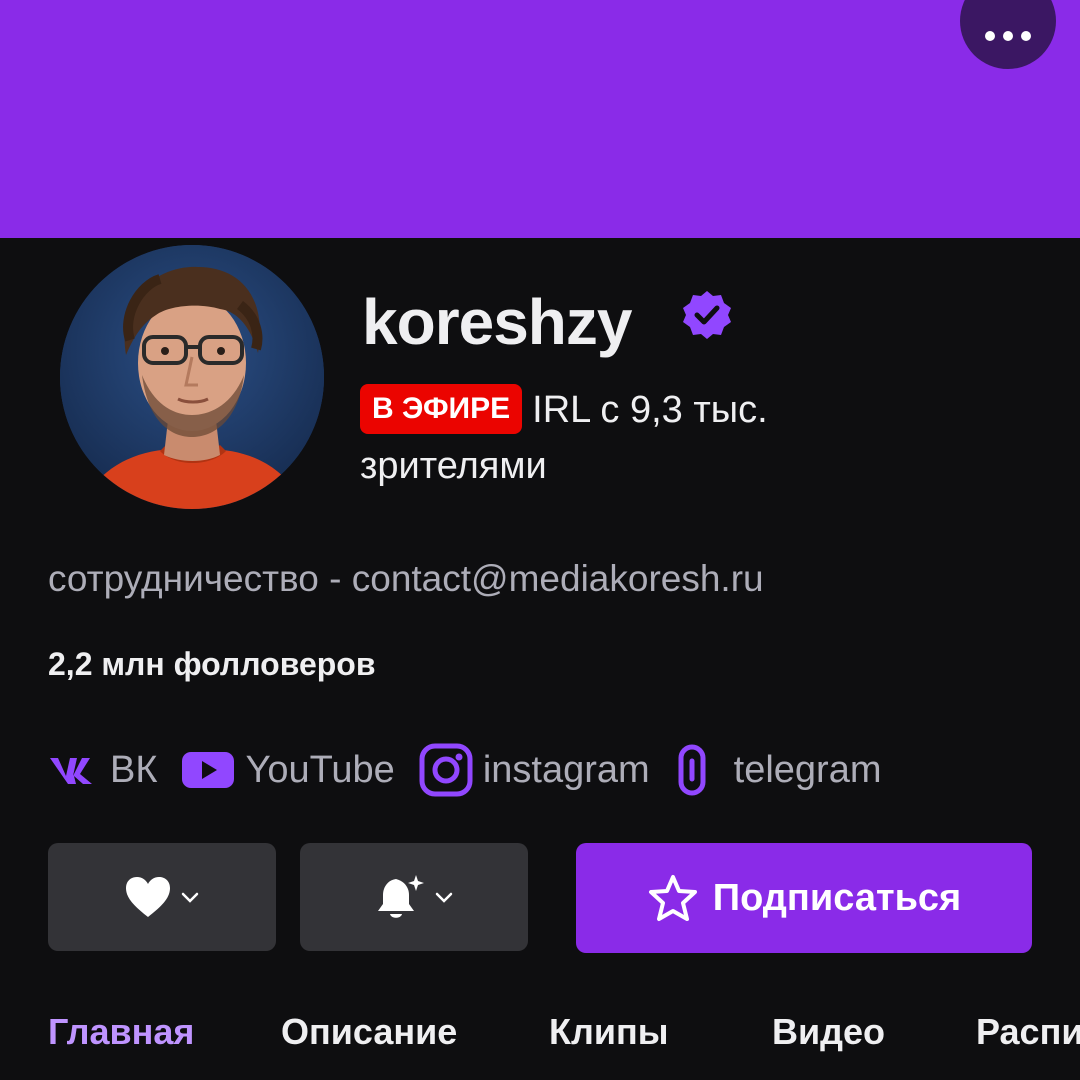 The width and height of the screenshot is (1080, 1080). What do you see at coordinates (837, 897) in the screenshot?
I see `subscribe-label: Подписаться` at bounding box center [837, 897].